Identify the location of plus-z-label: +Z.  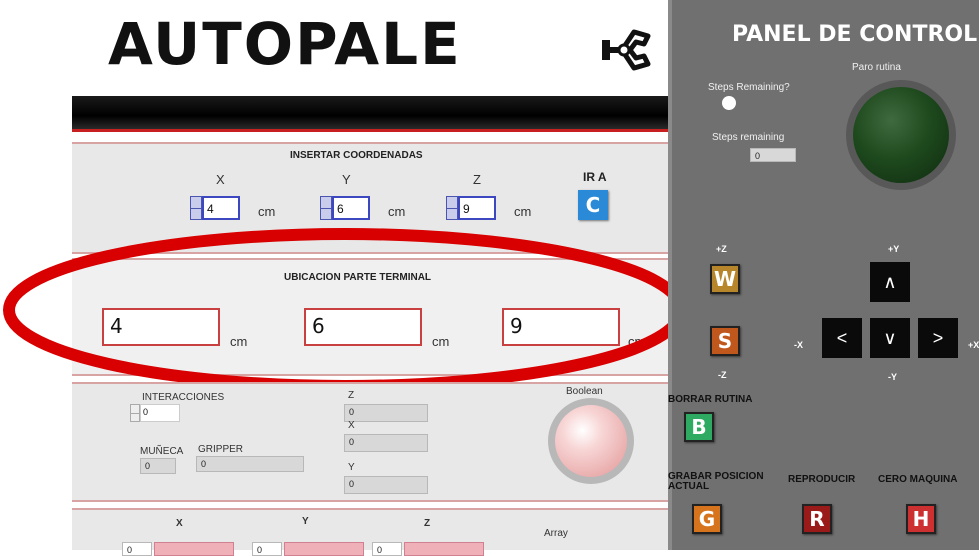
(721, 249).